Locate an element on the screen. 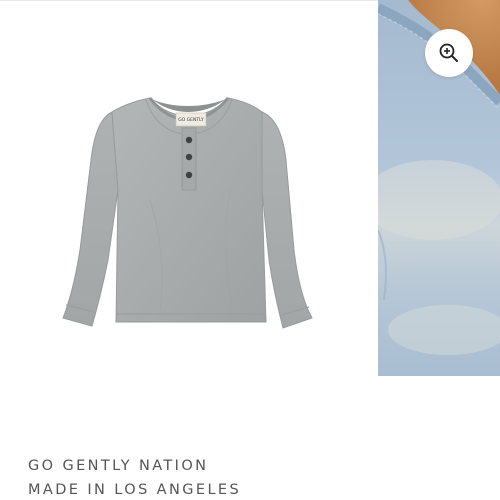 The image size is (500, 500). shirt-tag-text: GO GENTLY is located at coordinates (191, 120).